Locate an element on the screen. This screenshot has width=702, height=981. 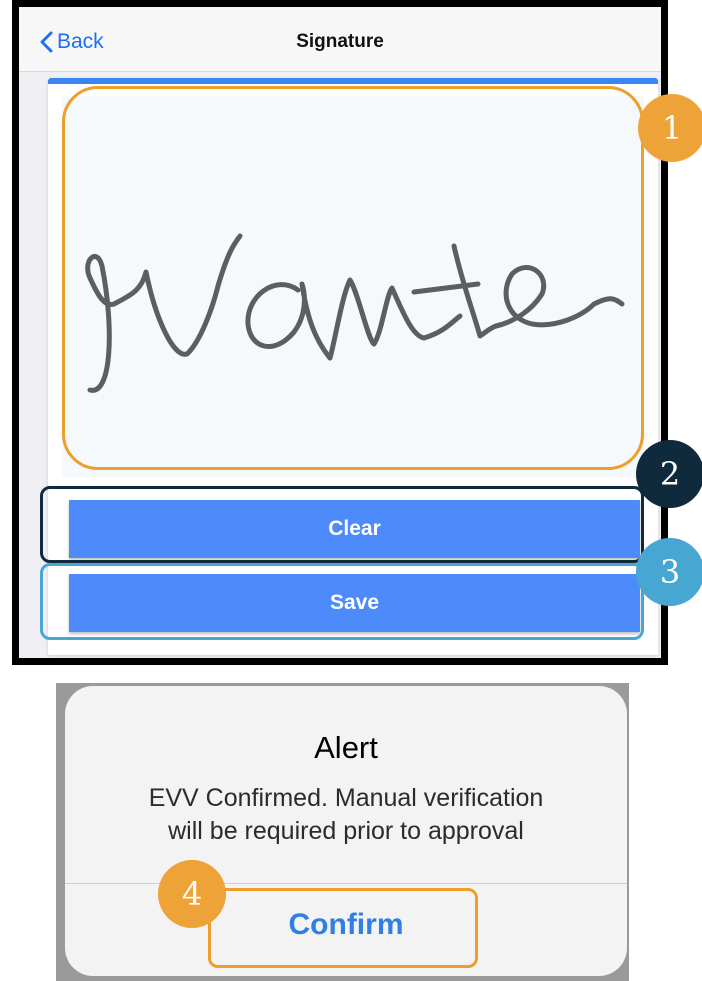
page-title: Signature is located at coordinates (340, 41).